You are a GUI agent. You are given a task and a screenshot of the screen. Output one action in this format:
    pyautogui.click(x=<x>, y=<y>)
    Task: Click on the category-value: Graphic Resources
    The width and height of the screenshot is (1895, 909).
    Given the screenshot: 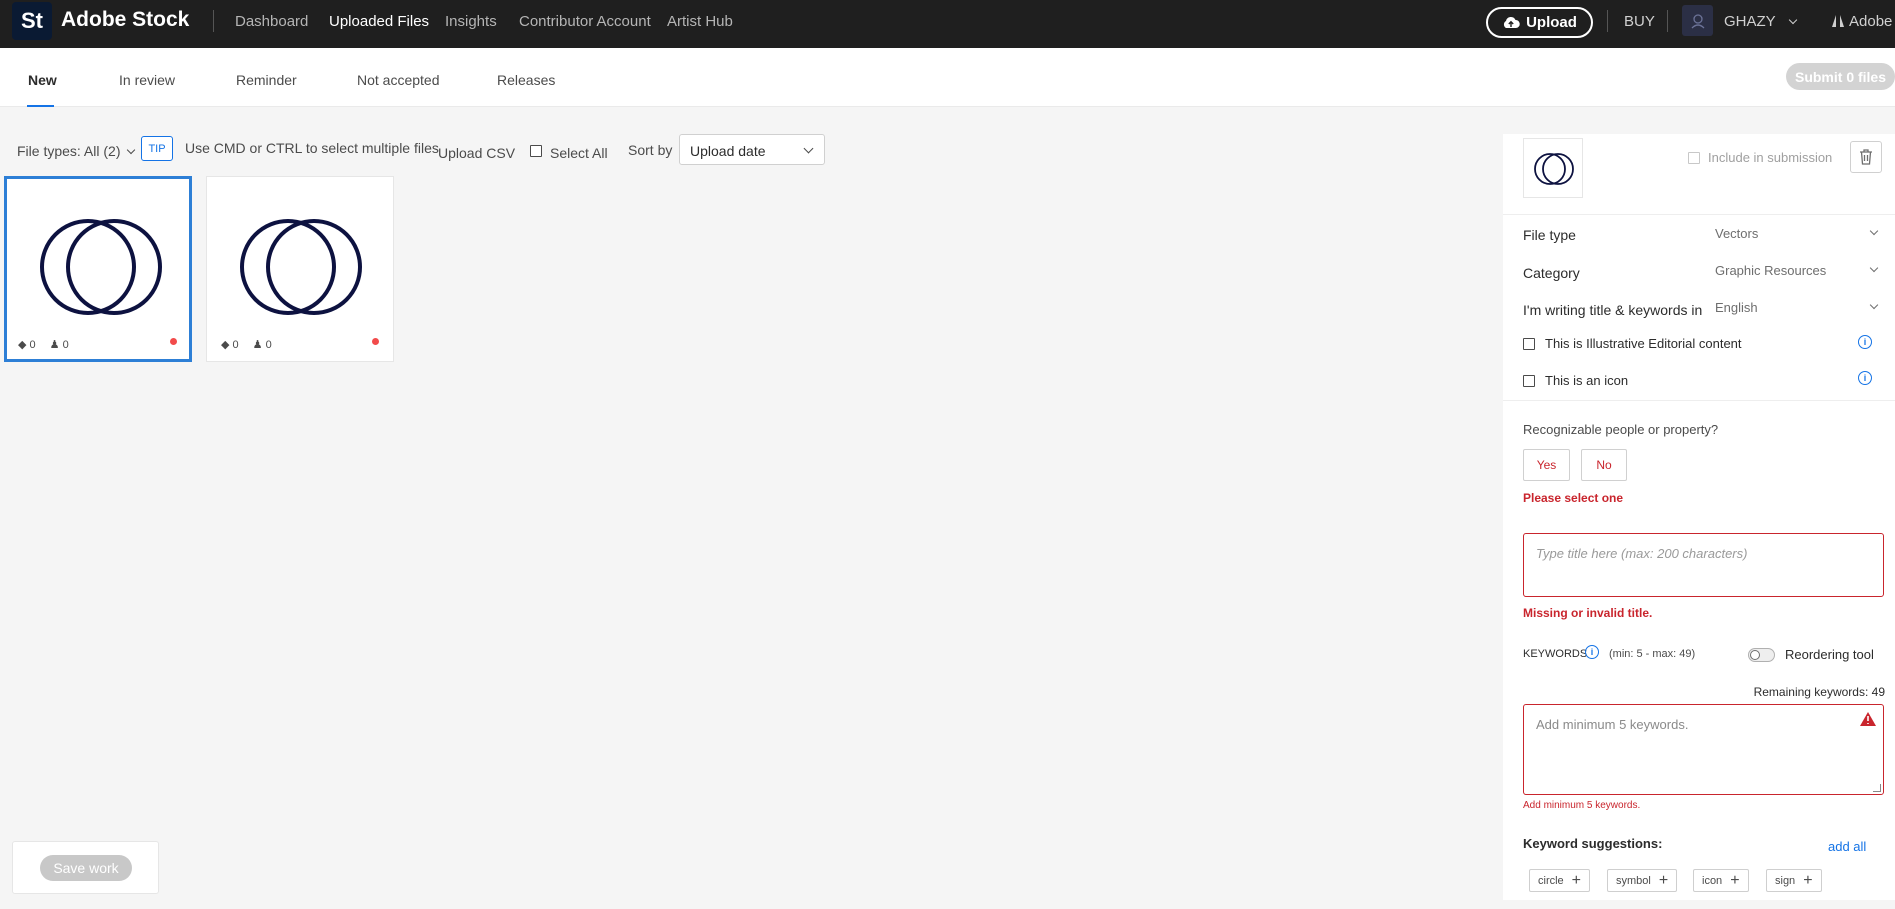 What is the action you would take?
    pyautogui.click(x=1771, y=270)
    